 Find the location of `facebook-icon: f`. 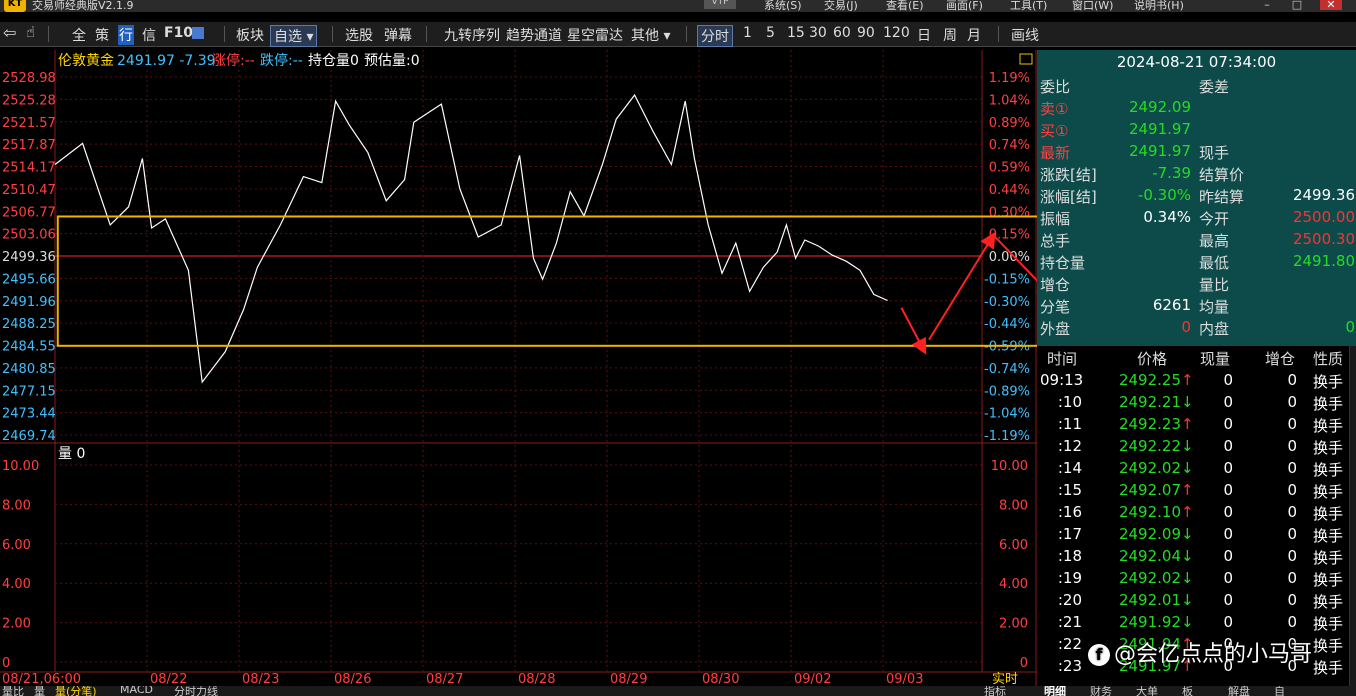

facebook-icon: f is located at coordinates (1099, 655).